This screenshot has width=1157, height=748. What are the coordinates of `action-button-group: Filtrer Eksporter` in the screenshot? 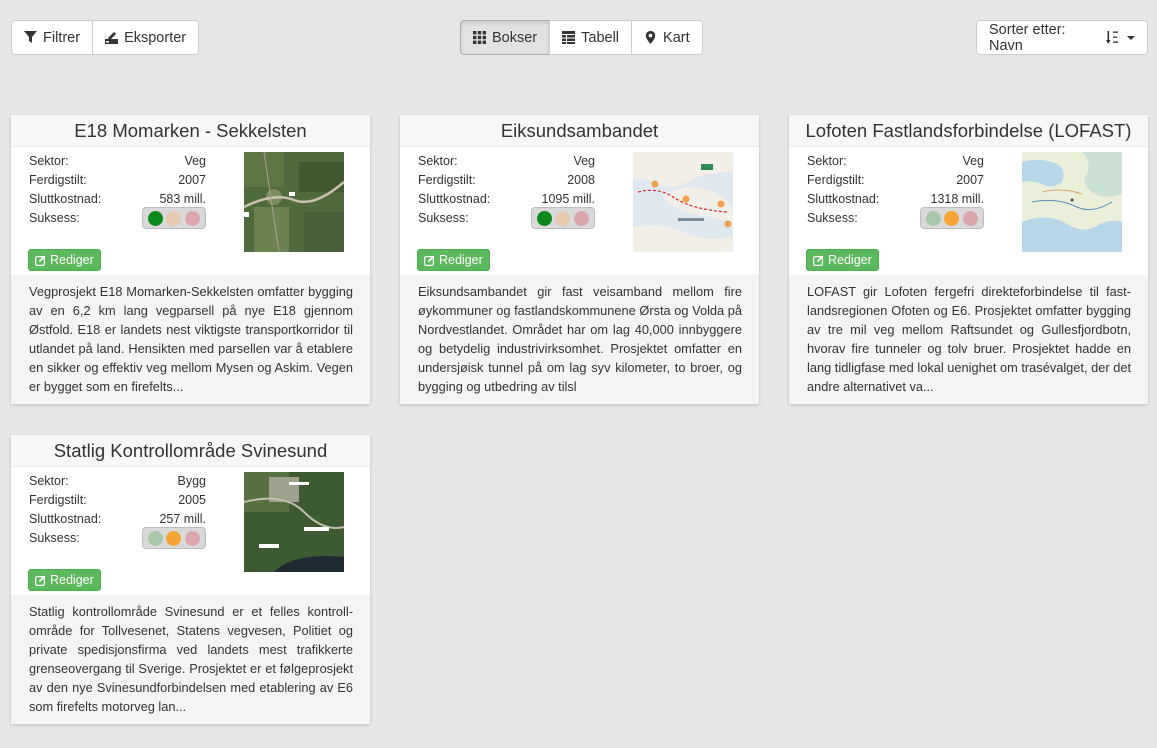 It's located at (105, 37).